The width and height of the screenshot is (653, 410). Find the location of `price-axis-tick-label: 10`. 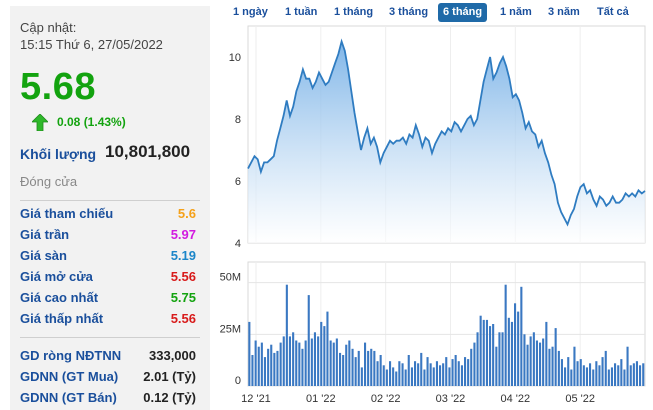

price-axis-tick-label: 10 is located at coordinates (235, 58).